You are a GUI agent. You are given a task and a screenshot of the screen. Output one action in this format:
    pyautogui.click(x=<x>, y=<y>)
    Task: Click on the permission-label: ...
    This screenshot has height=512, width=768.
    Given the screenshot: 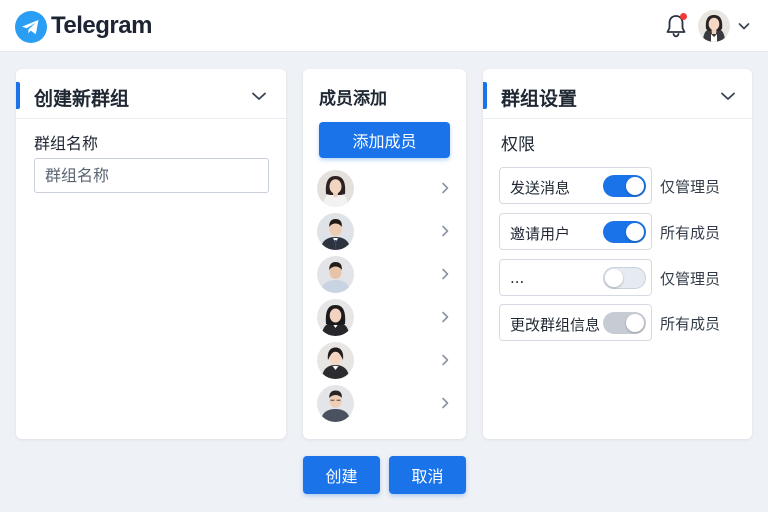 What is the action you would take?
    pyautogui.click(x=517, y=278)
    